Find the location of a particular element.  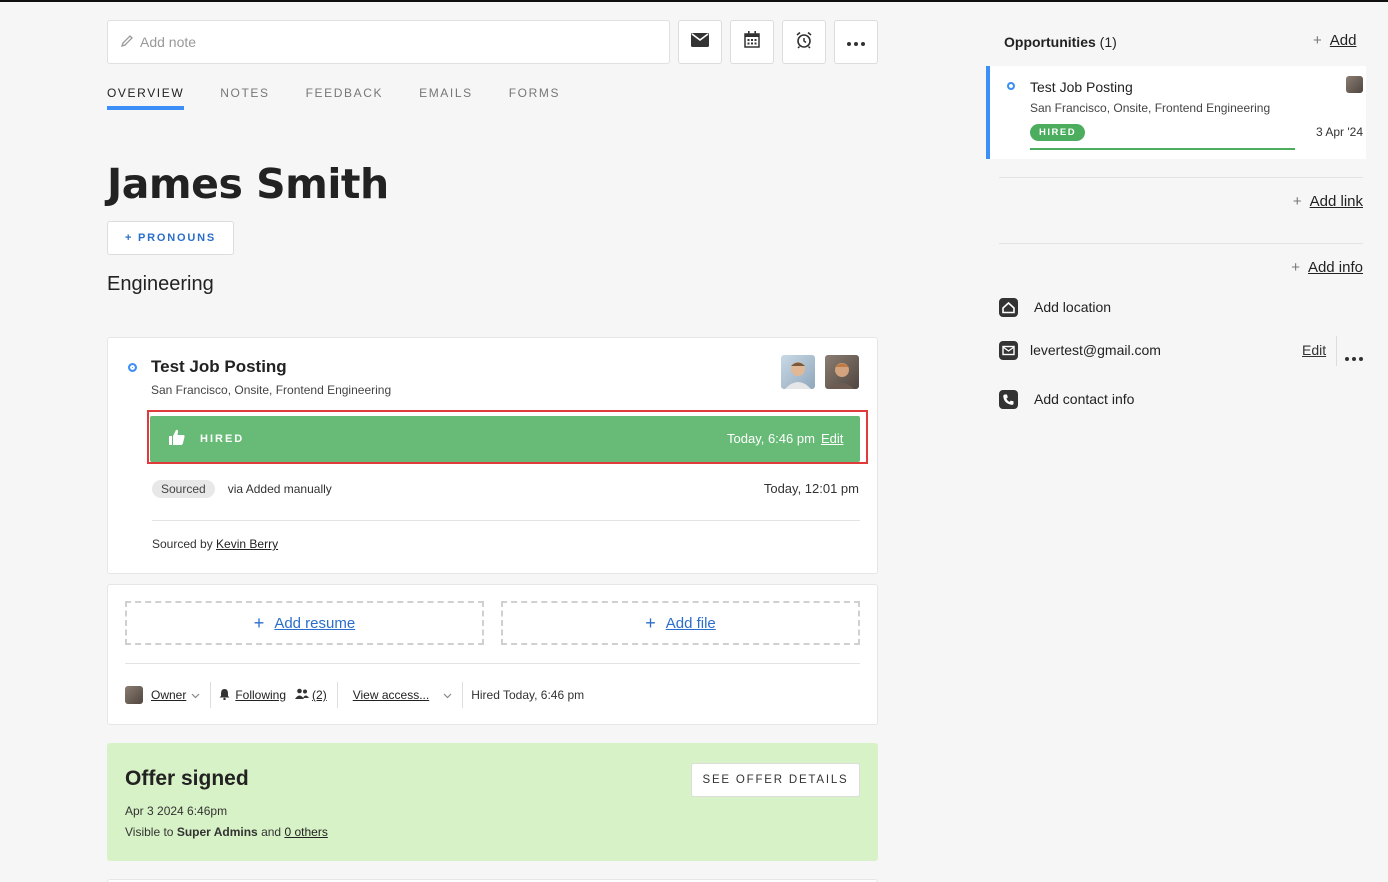

hired-status: Hired Today, 6:46 pm is located at coordinates (528, 695).